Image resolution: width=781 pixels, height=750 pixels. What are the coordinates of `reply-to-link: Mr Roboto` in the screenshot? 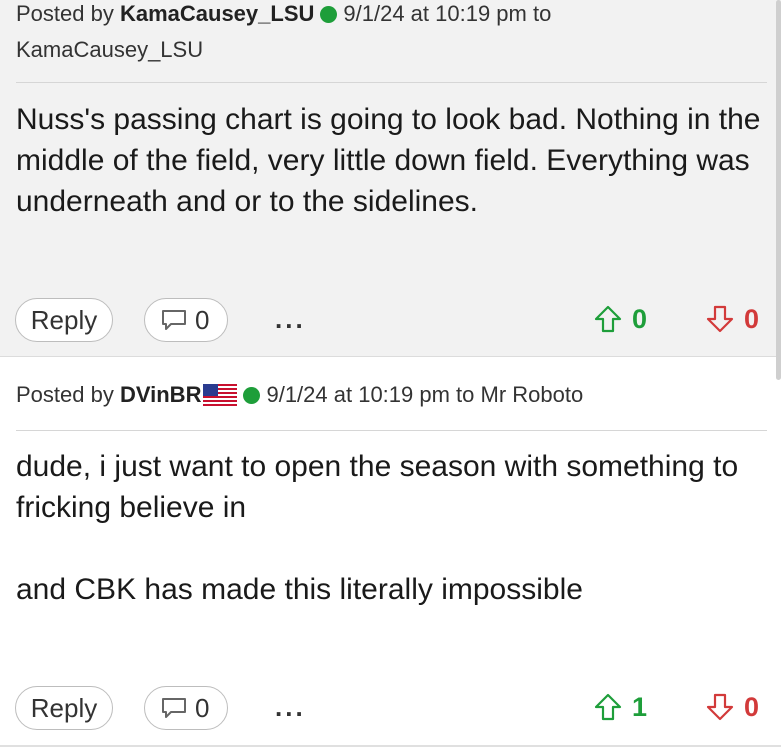 It's located at (532, 394).